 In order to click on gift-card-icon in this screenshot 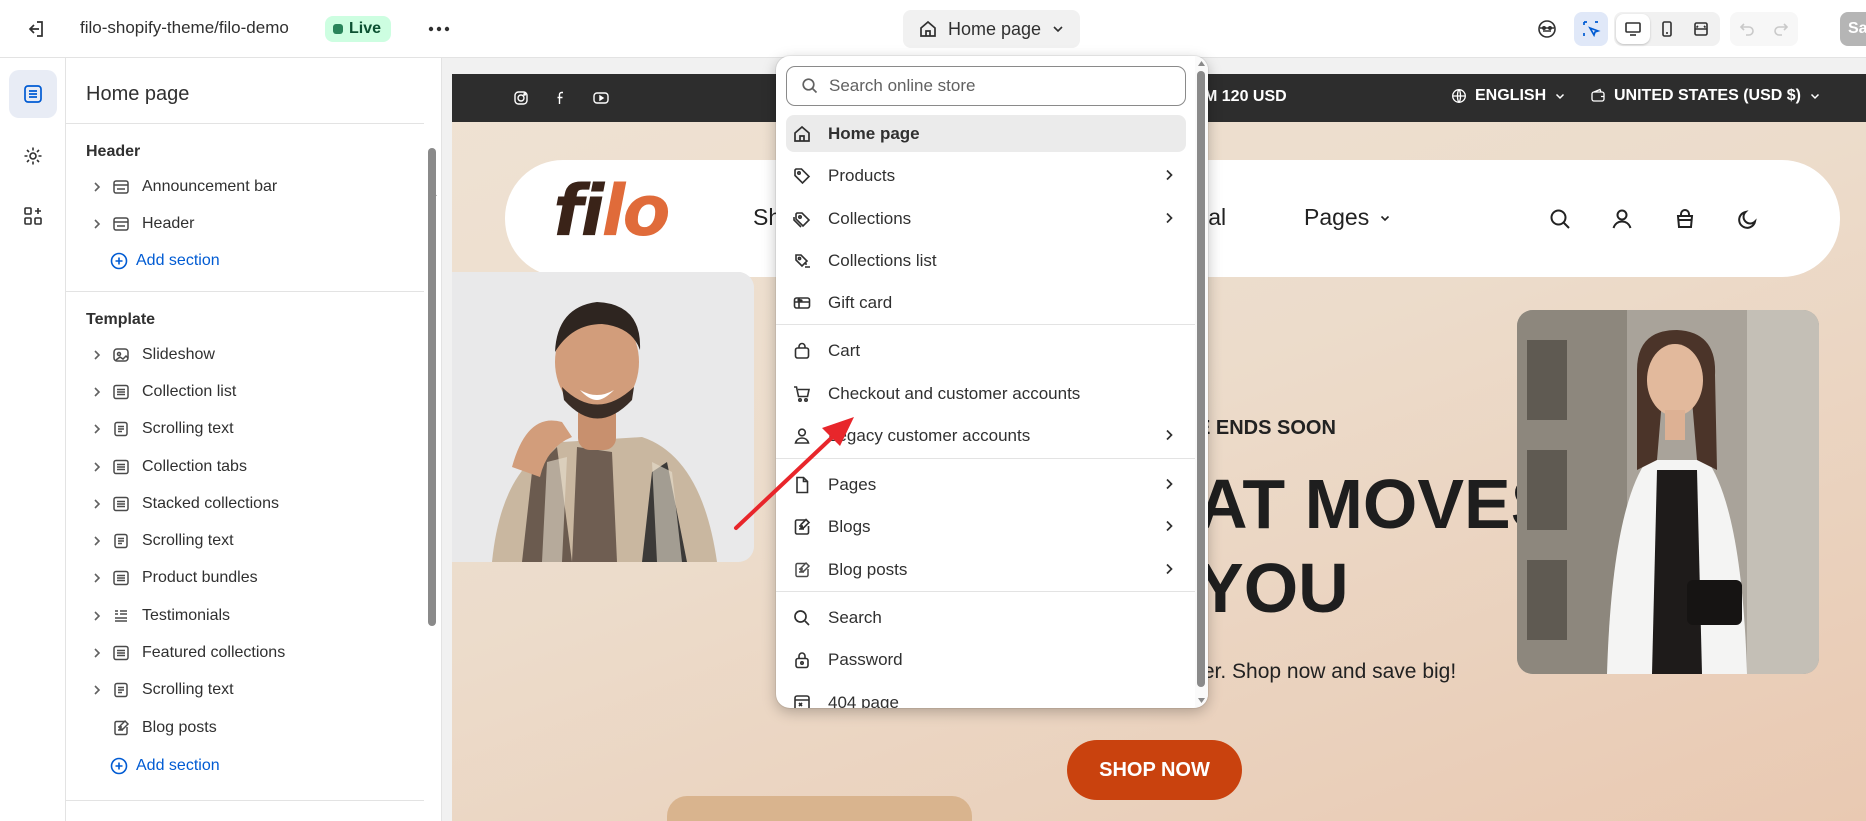, I will do `click(802, 303)`.